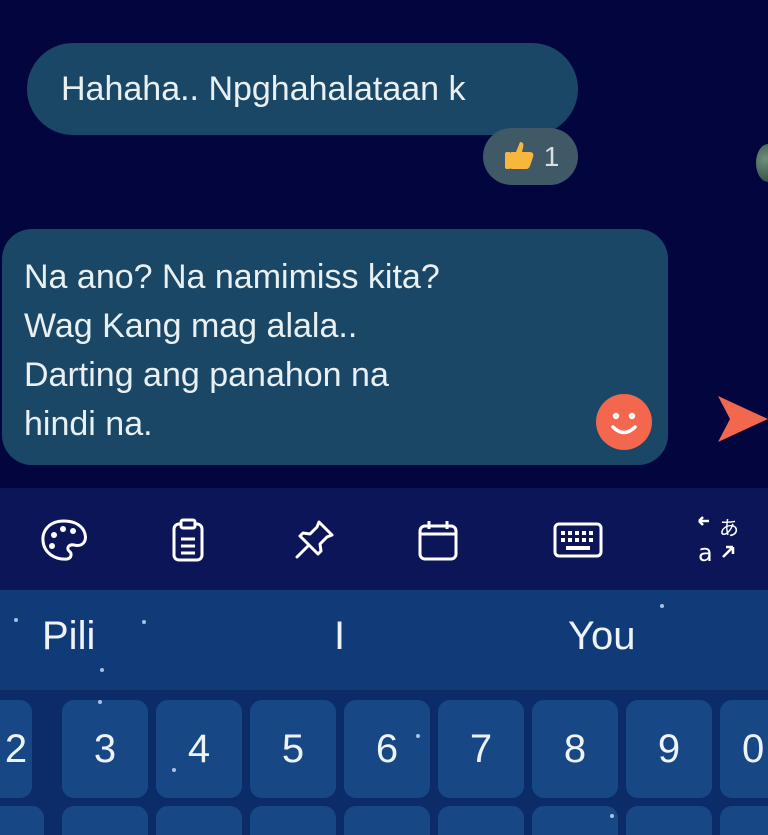 Image resolution: width=768 pixels, height=835 pixels. I want to click on clipboard-icon, so click(188, 540).